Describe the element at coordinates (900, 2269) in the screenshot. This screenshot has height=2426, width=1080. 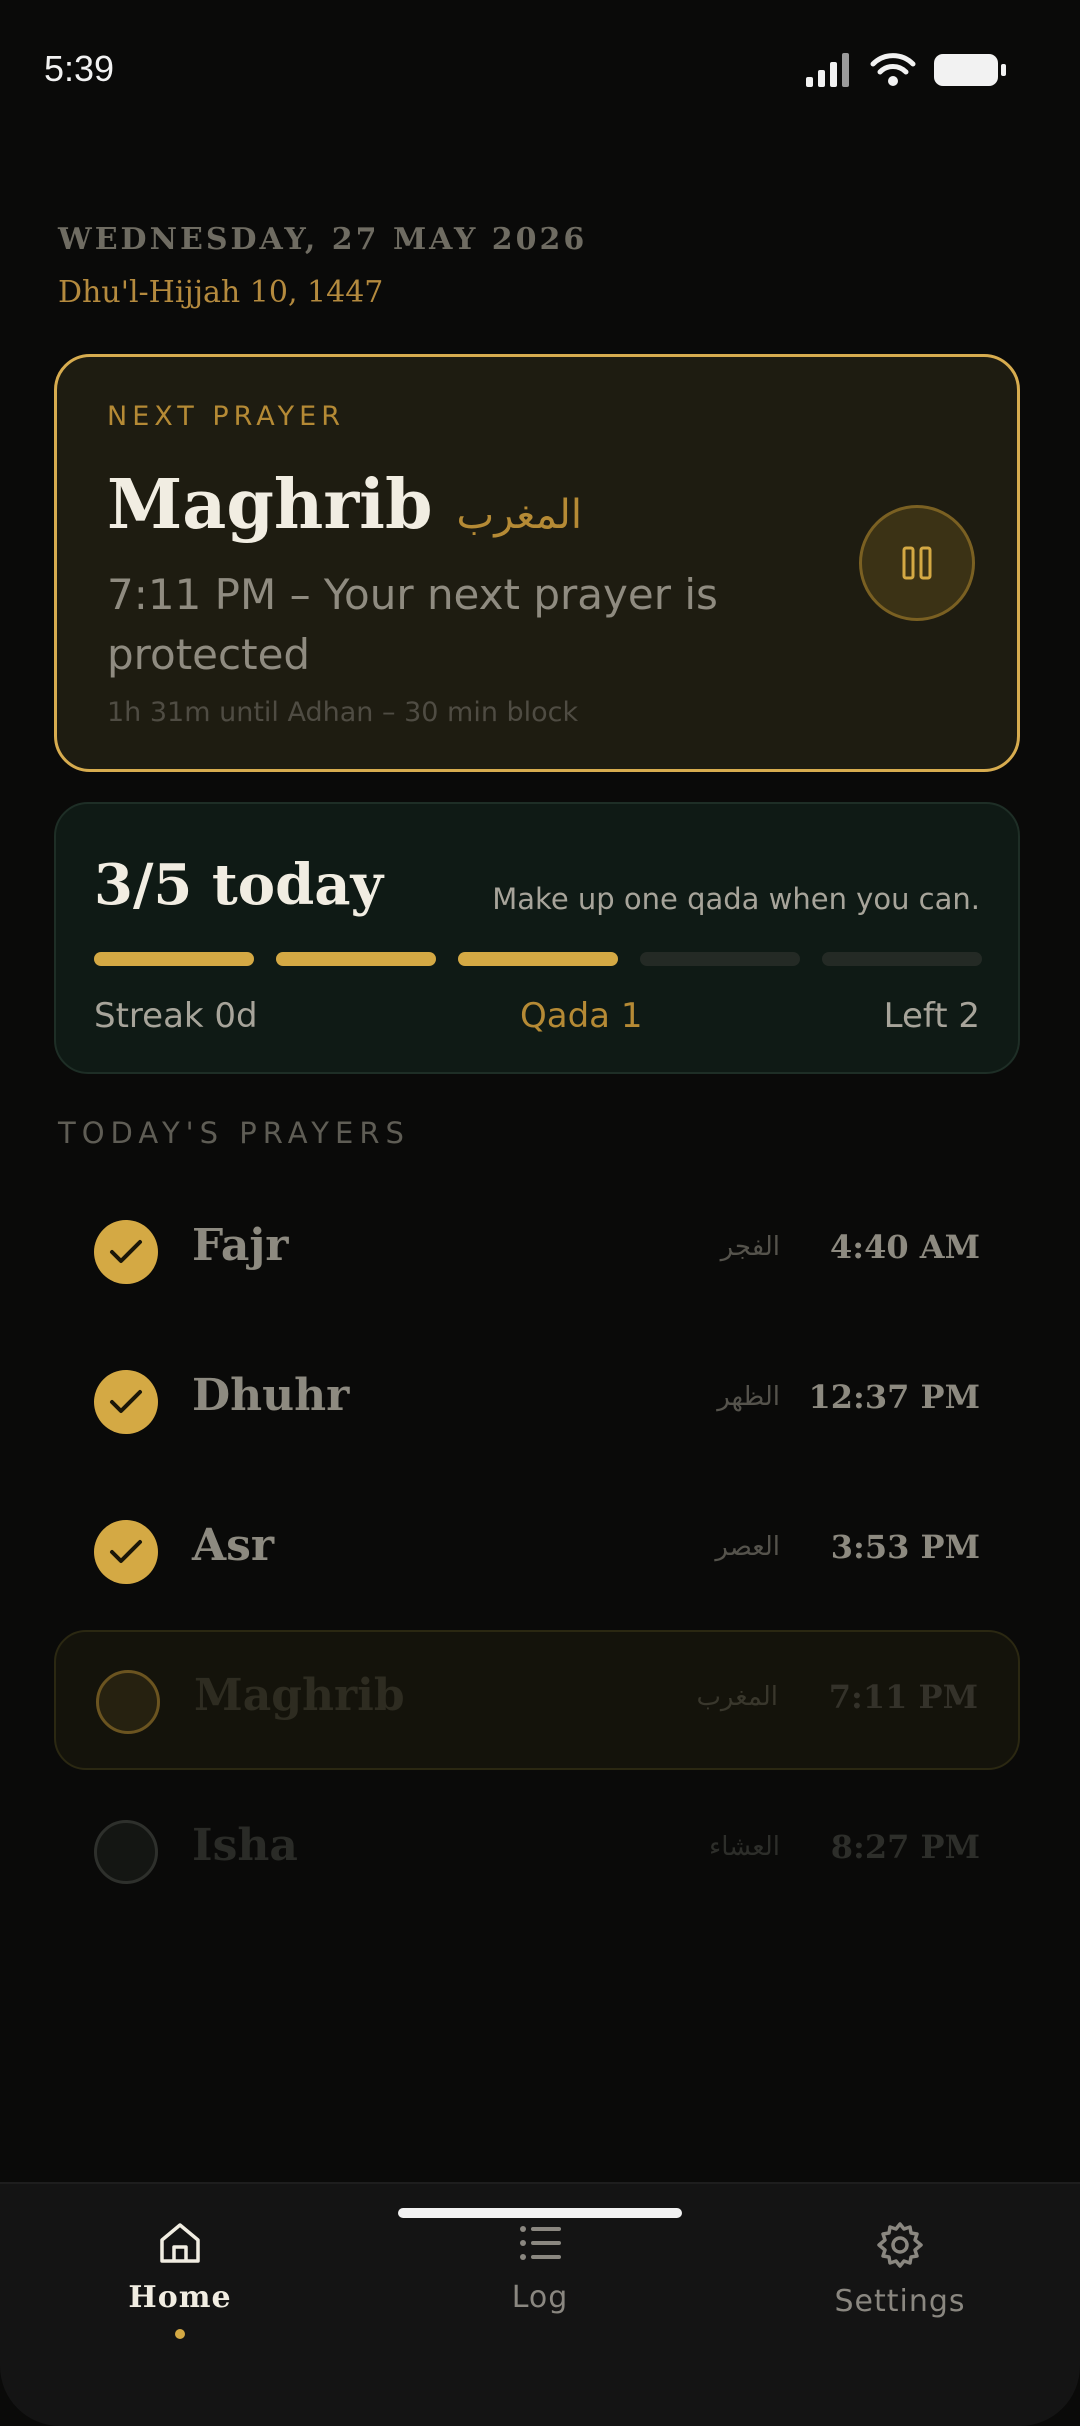
I see `tab-settings: Settings` at that location.